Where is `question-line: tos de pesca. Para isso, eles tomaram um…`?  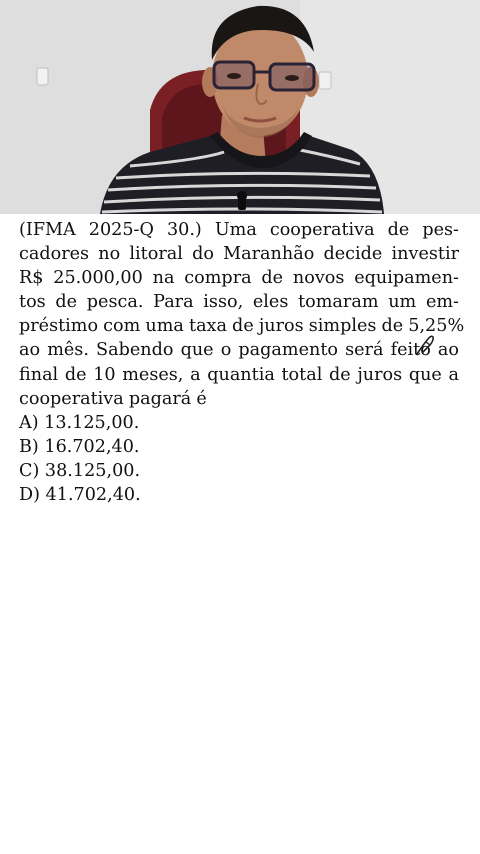 question-line: tos de pesca. Para isso, eles tomaram um… is located at coordinates (239, 302).